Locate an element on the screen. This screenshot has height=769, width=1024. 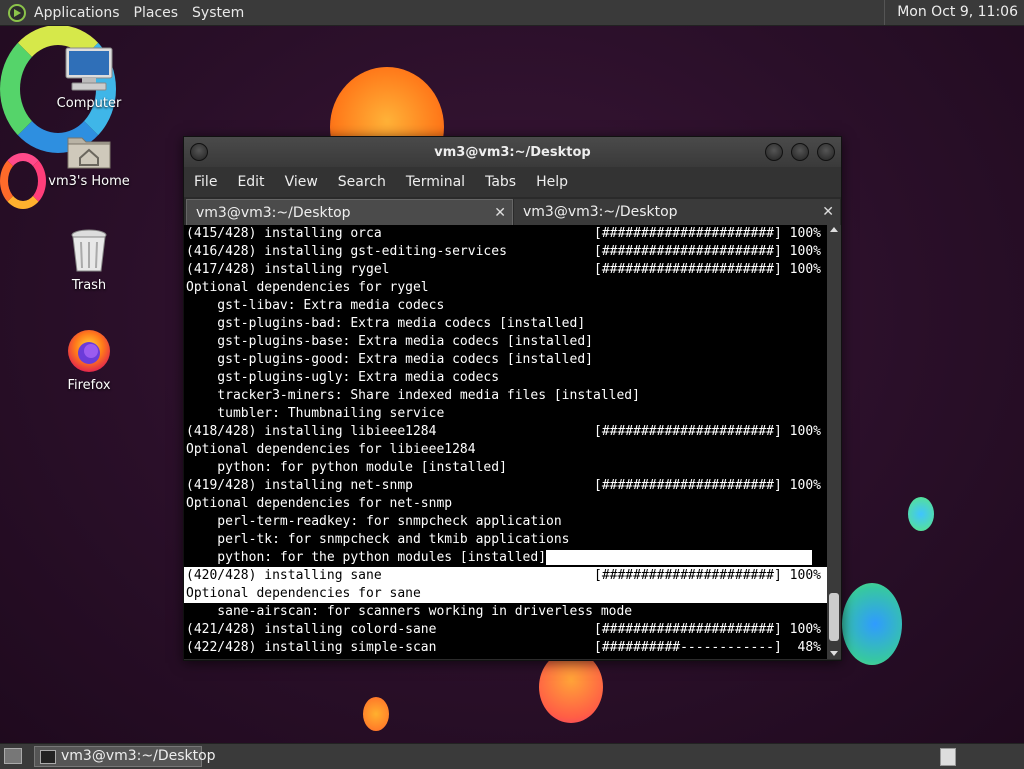
desktop-icon-label: Trash is located at coordinates (89, 285).